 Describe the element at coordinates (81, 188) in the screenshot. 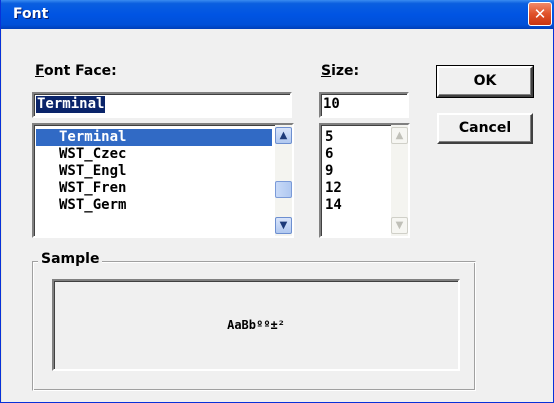

I see `font-face-item-wst-fren: WST_Fren` at that location.